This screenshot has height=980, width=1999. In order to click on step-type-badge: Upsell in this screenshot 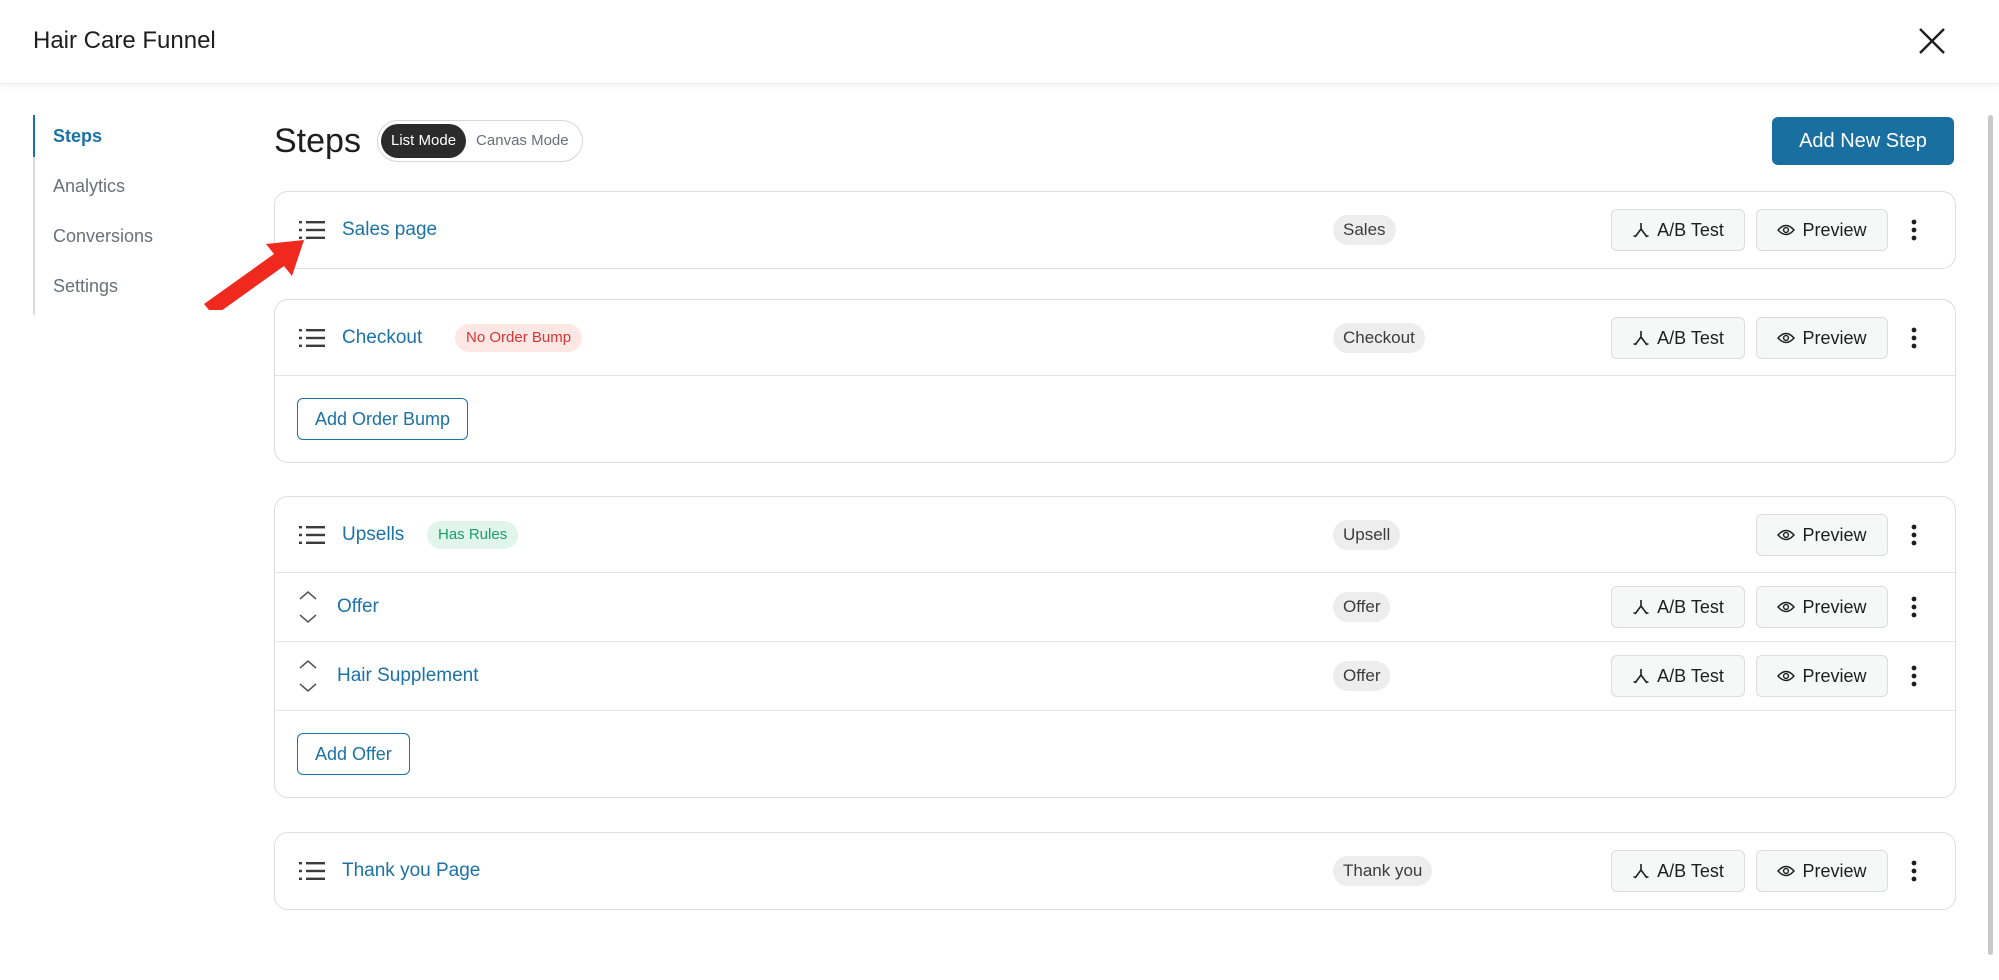, I will do `click(1367, 534)`.